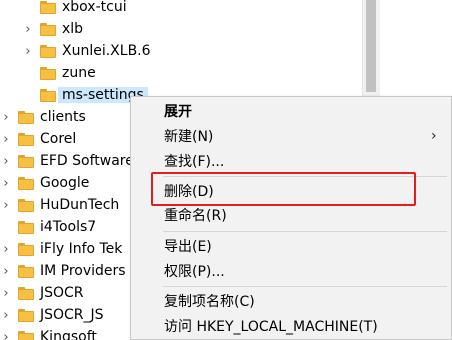  What do you see at coordinates (106, 51) in the screenshot?
I see `tree-item-label: Xunlei.XLB.6` at bounding box center [106, 51].